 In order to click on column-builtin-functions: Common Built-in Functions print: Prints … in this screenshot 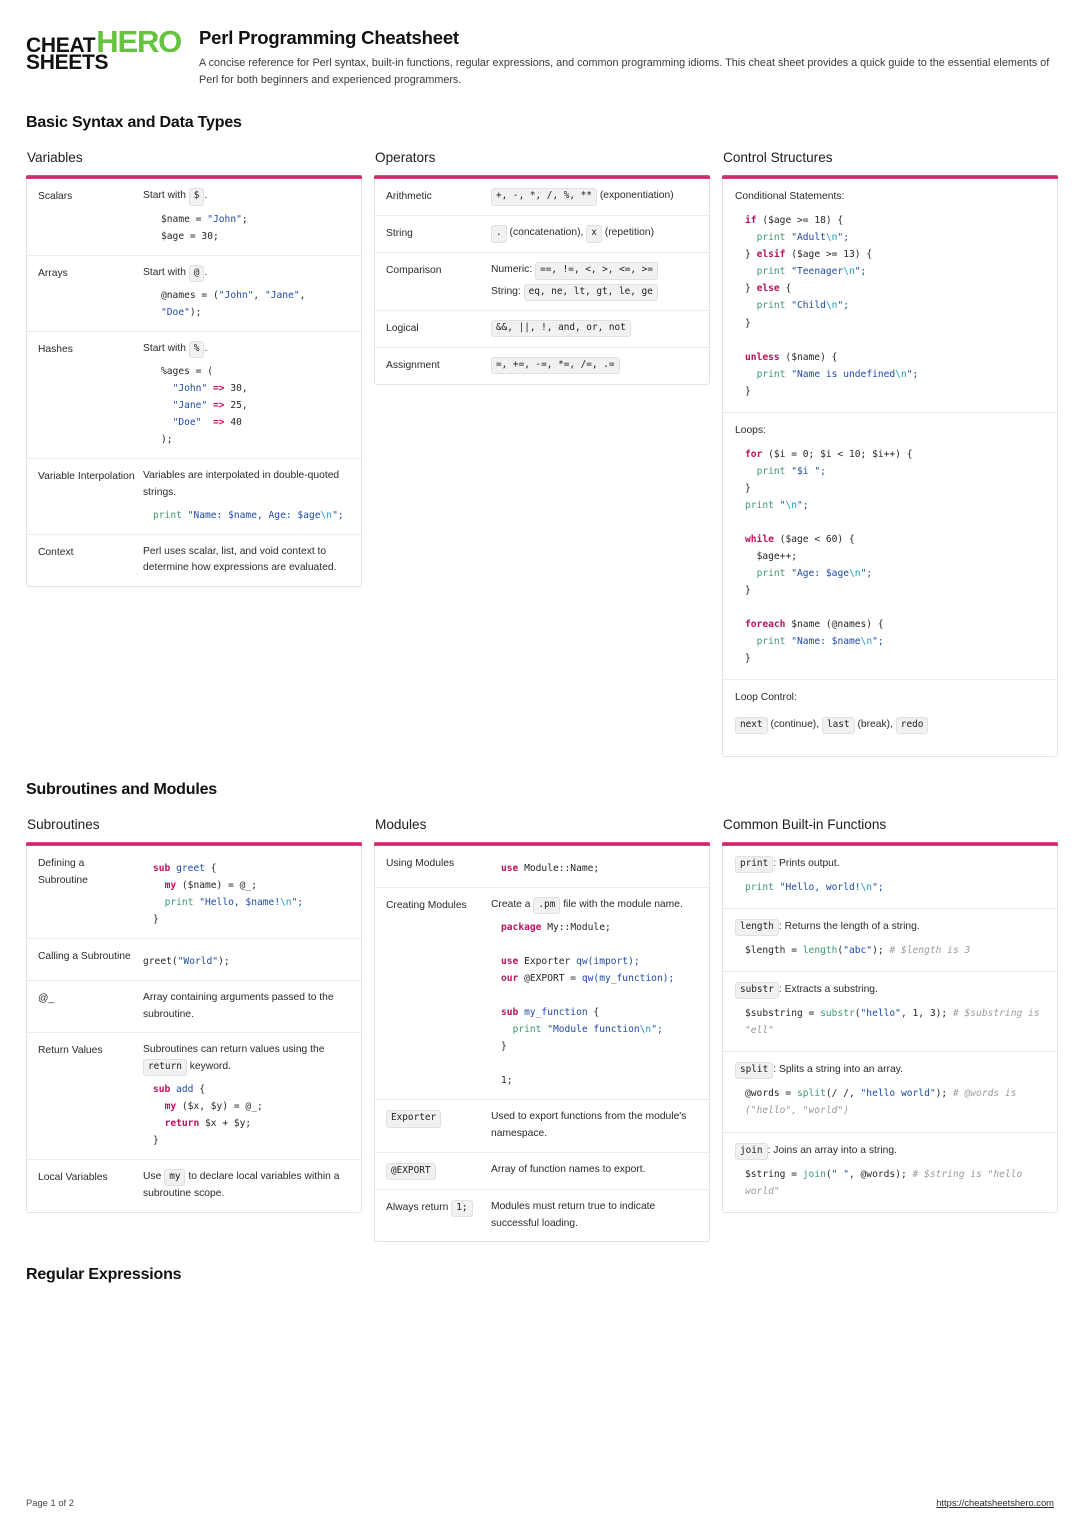, I will do `click(890, 1015)`.